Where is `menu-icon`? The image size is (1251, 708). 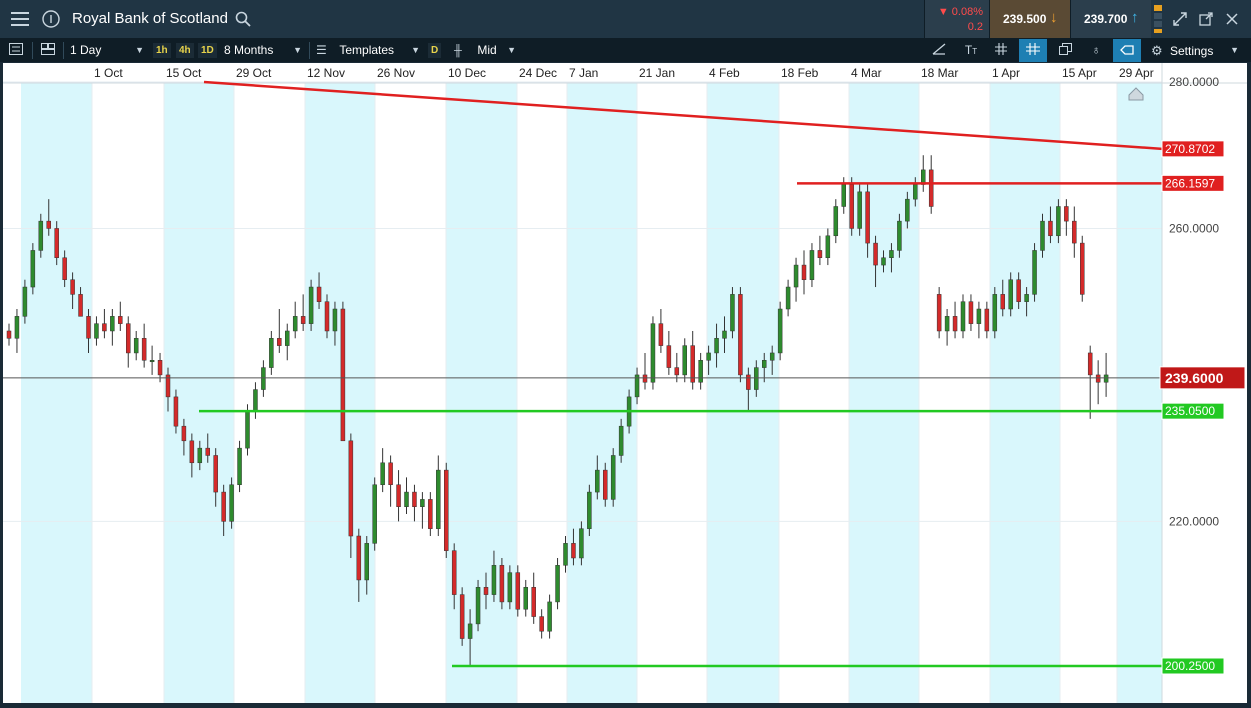 menu-icon is located at coordinates (20, 19).